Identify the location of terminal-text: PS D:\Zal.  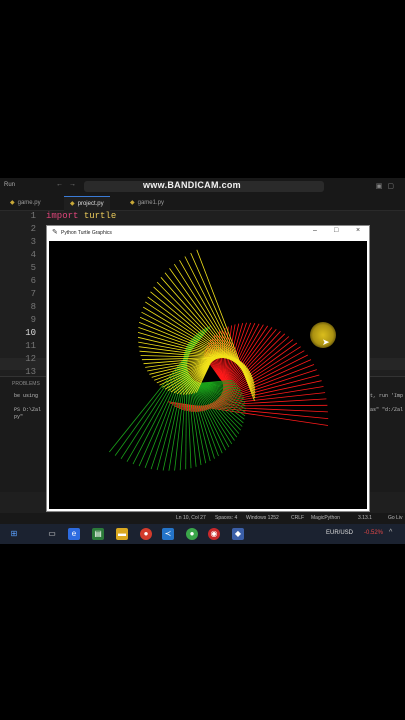
(28, 410).